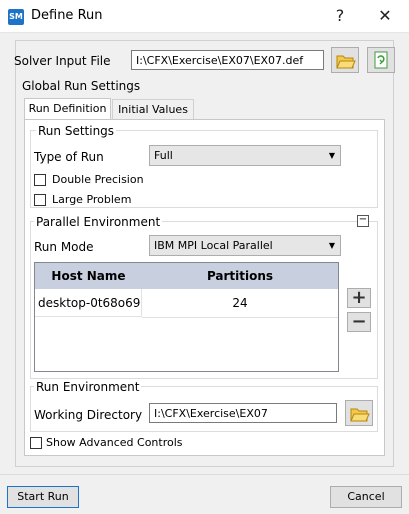 This screenshot has width=409, height=514. I want to click on show-advanced-label: Show Advanced Controls, so click(114, 442).